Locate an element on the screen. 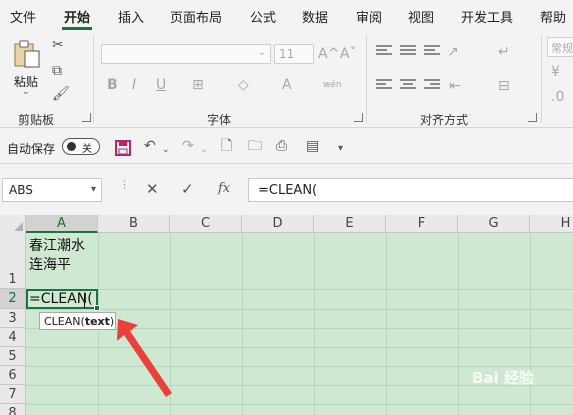  italic-icon: I is located at coordinates (134, 85).